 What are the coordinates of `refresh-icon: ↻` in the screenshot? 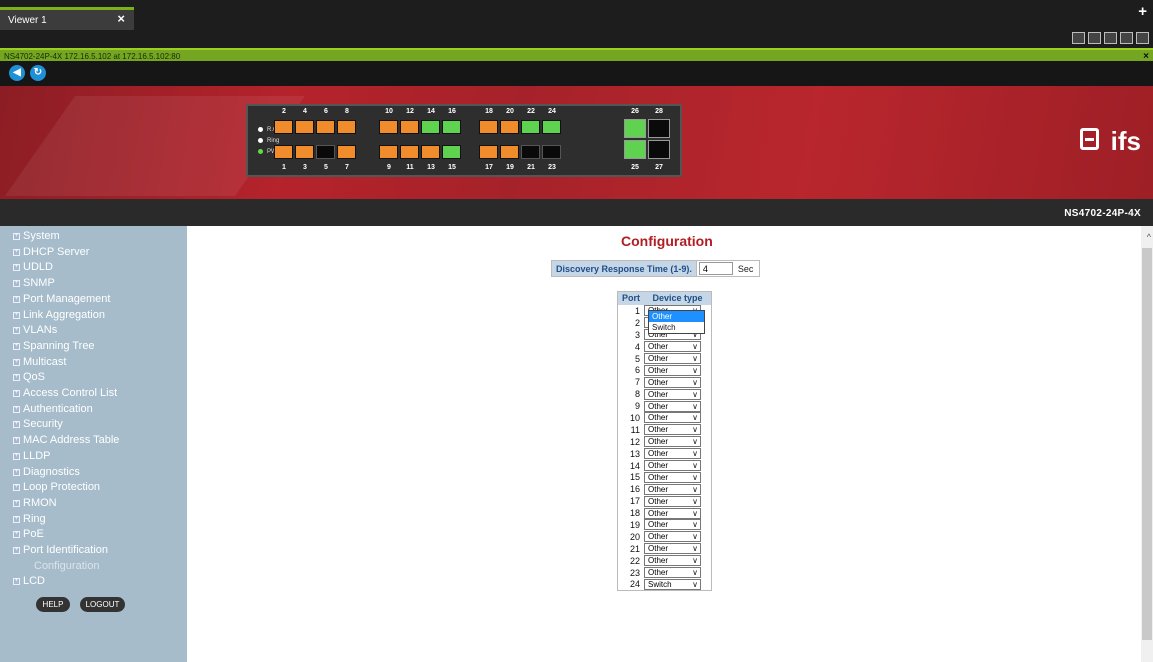 It's located at (38, 73).